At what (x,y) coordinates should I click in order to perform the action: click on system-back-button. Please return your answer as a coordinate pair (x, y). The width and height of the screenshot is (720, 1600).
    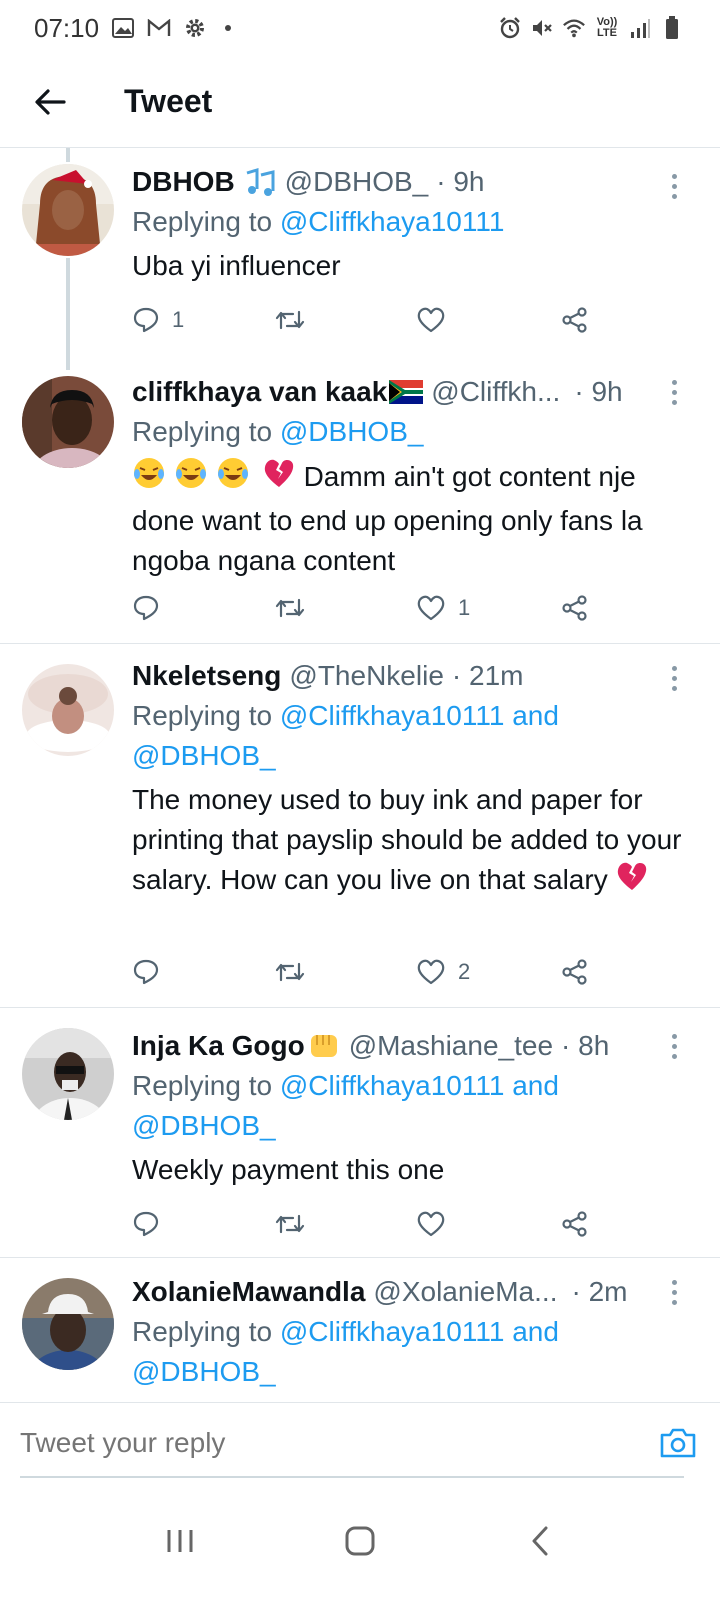
    Looking at the image, I should click on (540, 1541).